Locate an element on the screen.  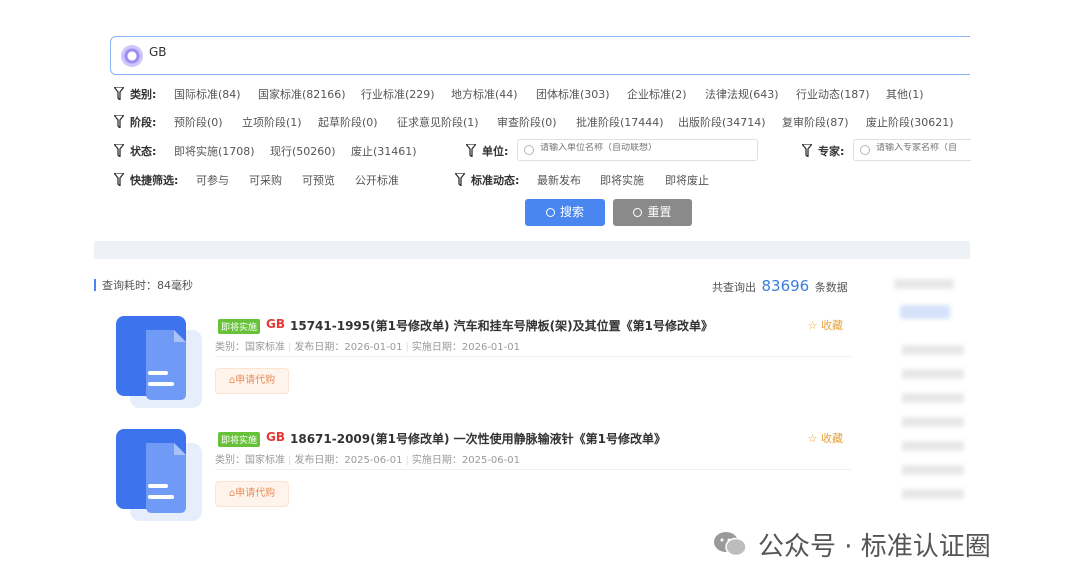
filter-option: 征求意见阶段(1) is located at coordinates (438, 122).